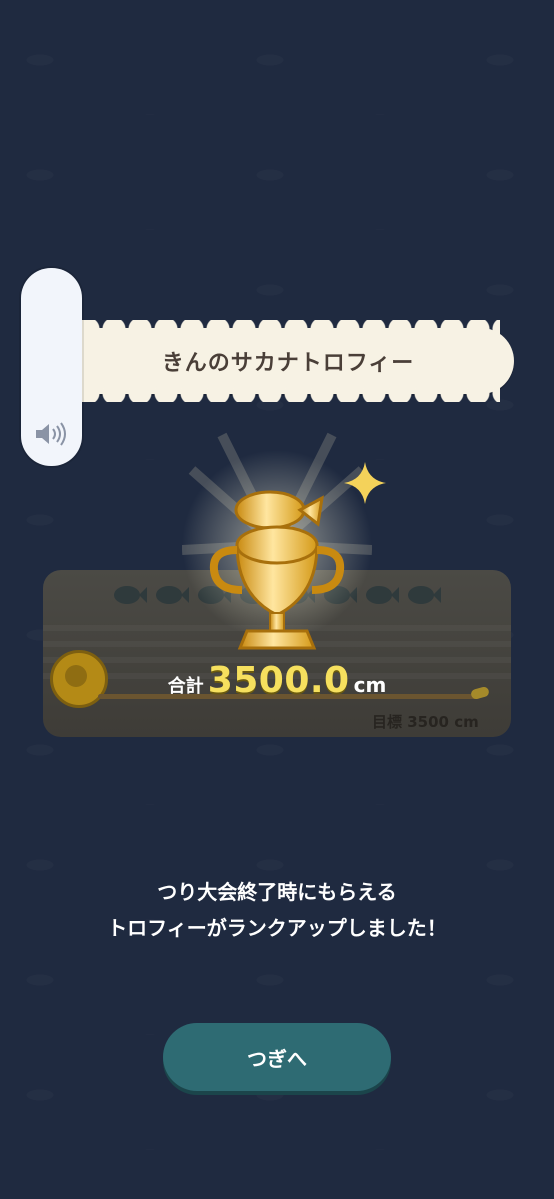  I want to click on rank-up-message: つり大会終了時にもらえる トロフィーがランクアップしました！, so click(277, 910).